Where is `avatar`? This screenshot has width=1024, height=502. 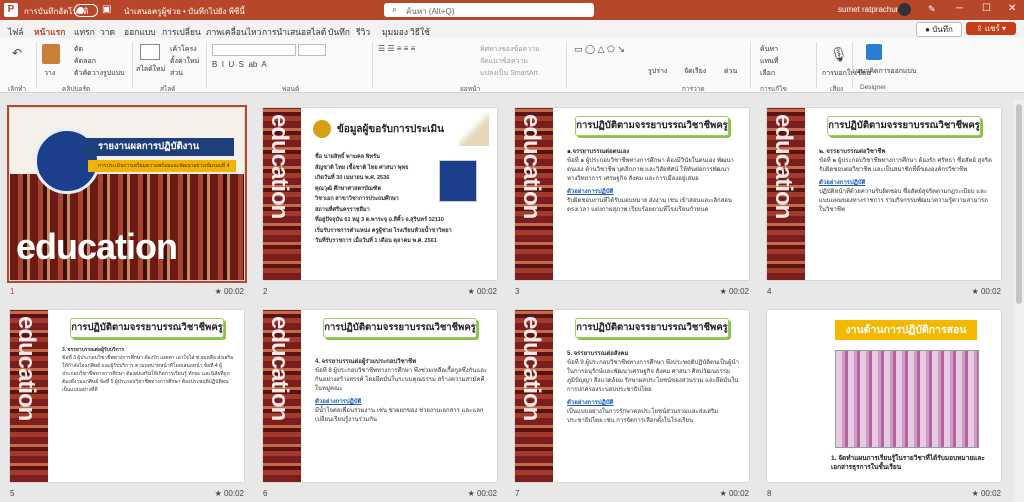 avatar is located at coordinates (904, 9).